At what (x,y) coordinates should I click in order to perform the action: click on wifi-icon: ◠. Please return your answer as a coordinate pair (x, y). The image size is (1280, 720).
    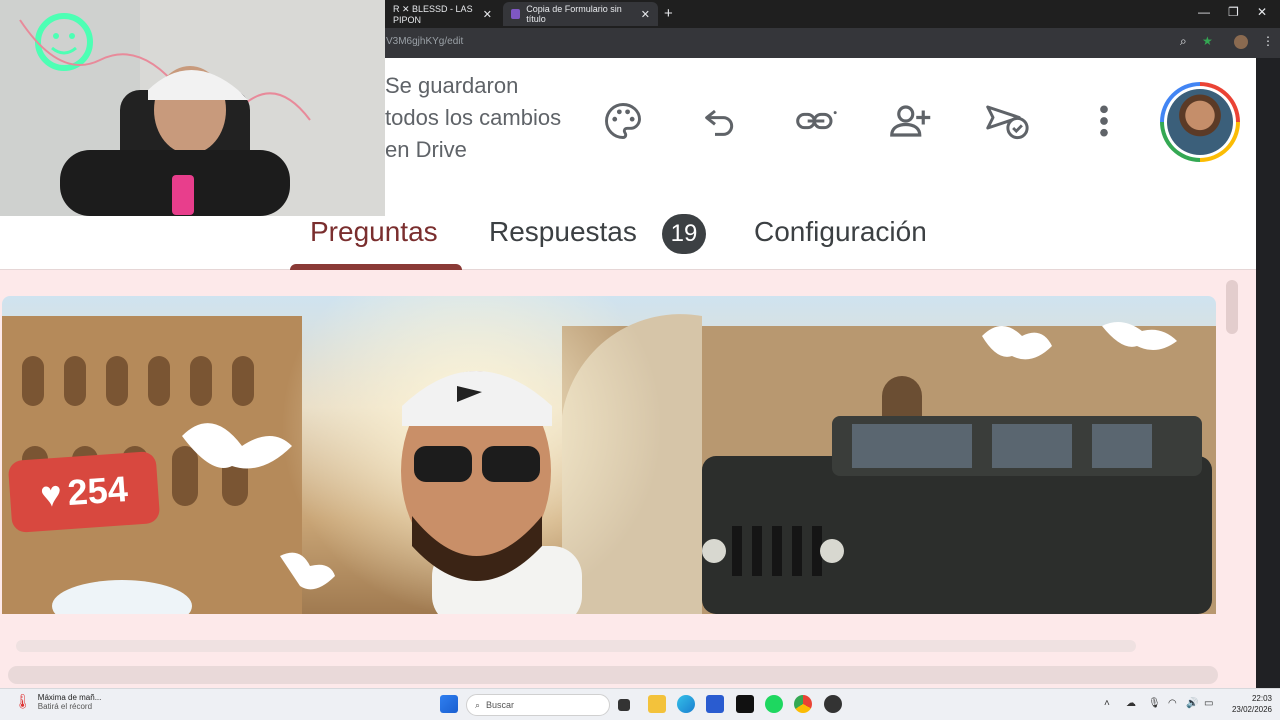
    Looking at the image, I should click on (1172, 703).